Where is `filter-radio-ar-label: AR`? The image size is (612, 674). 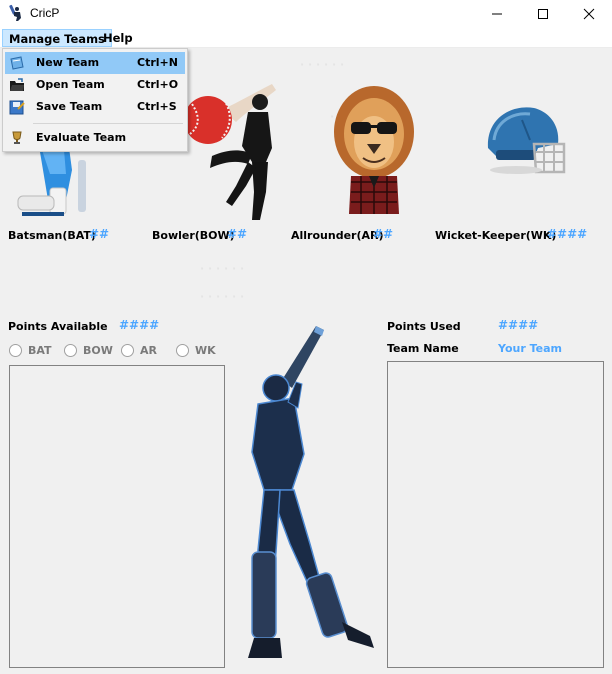
filter-radio-ar-label: AR is located at coordinates (148, 350).